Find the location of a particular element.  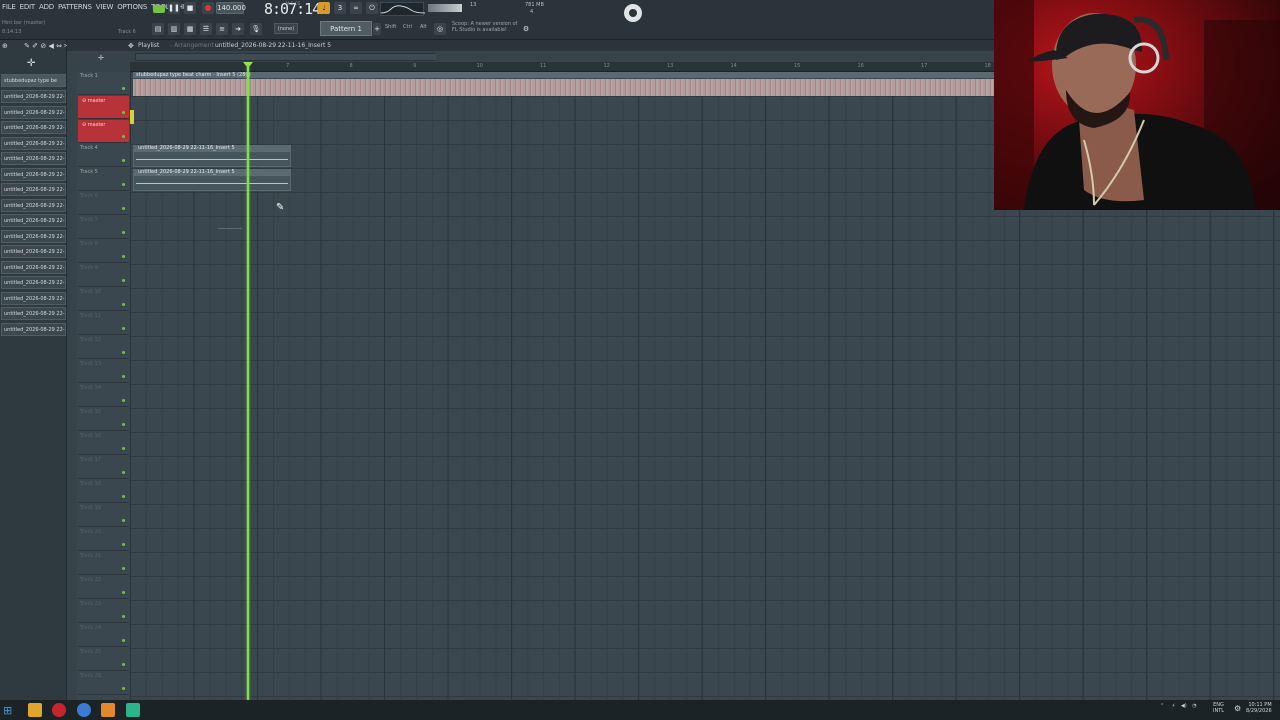

track-header: Track 7 is located at coordinates (103, 227).